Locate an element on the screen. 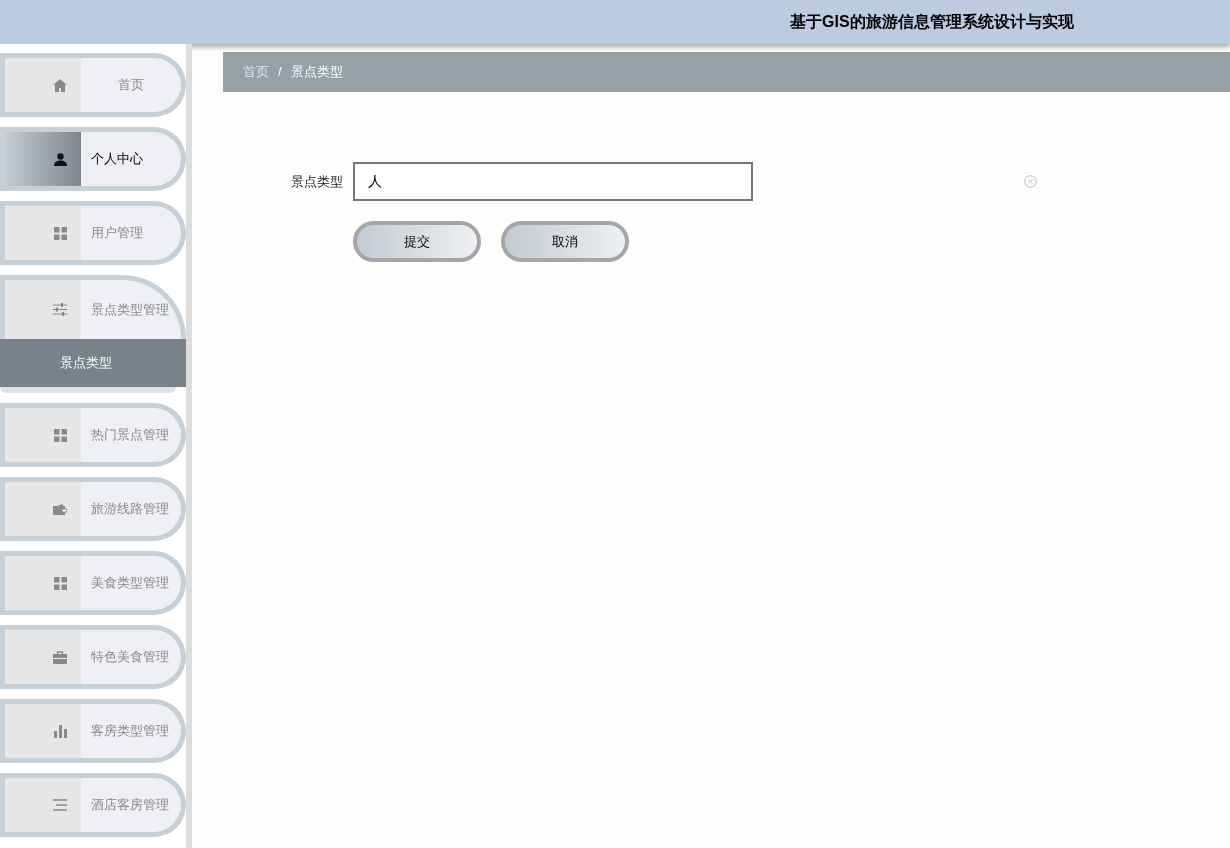 The height and width of the screenshot is (848, 1230). clear-icon is located at coordinates (1030, 181).